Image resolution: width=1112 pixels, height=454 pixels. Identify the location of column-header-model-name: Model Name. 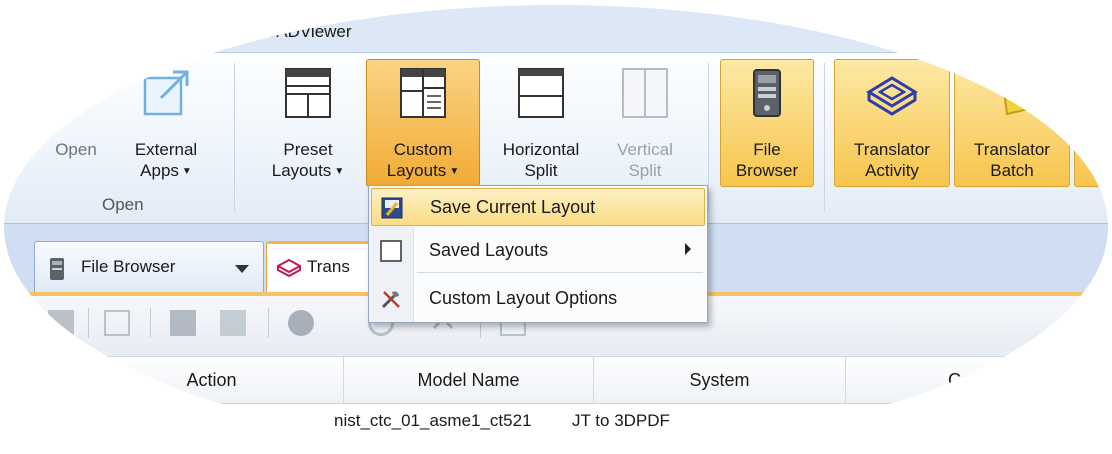
(469, 380).